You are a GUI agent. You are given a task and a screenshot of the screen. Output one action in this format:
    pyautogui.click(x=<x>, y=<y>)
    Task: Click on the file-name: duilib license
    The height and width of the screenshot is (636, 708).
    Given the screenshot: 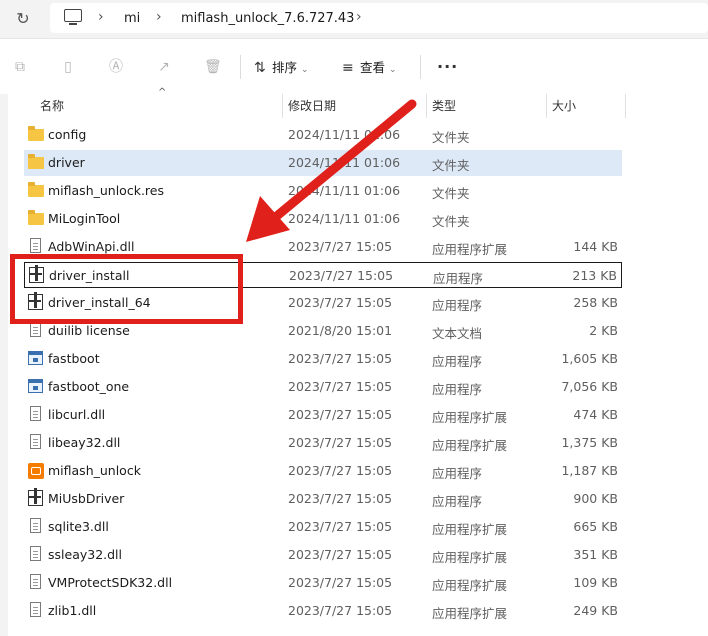 What is the action you would take?
    pyautogui.click(x=89, y=330)
    